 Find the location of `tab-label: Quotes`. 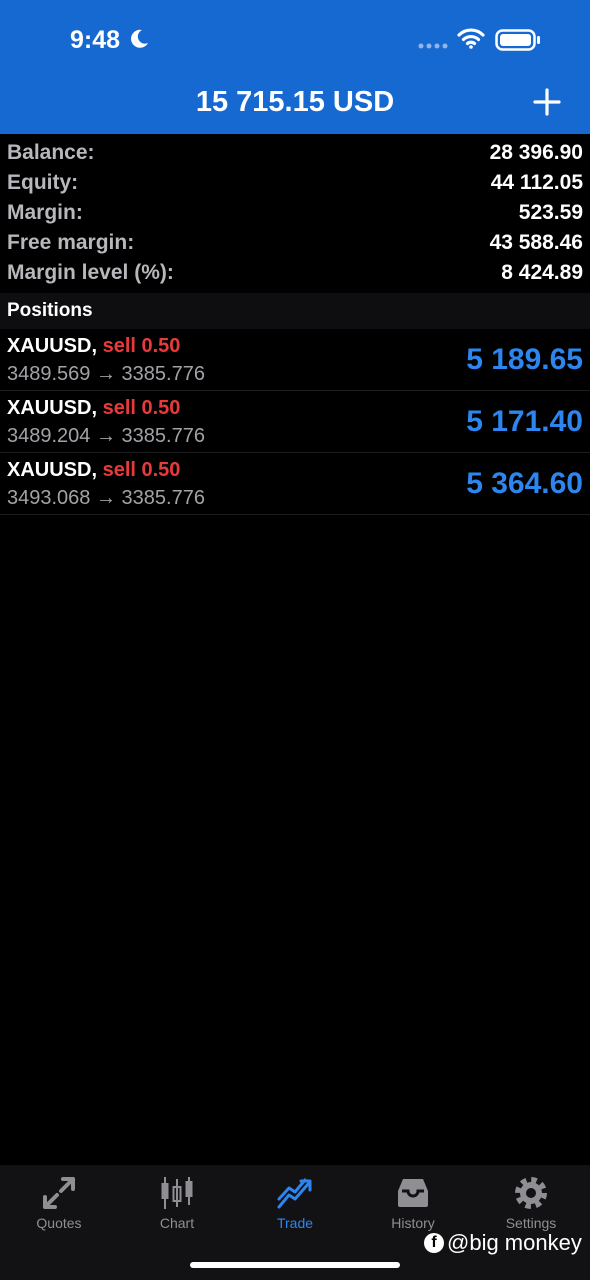

tab-label: Quotes is located at coordinates (59, 1223).